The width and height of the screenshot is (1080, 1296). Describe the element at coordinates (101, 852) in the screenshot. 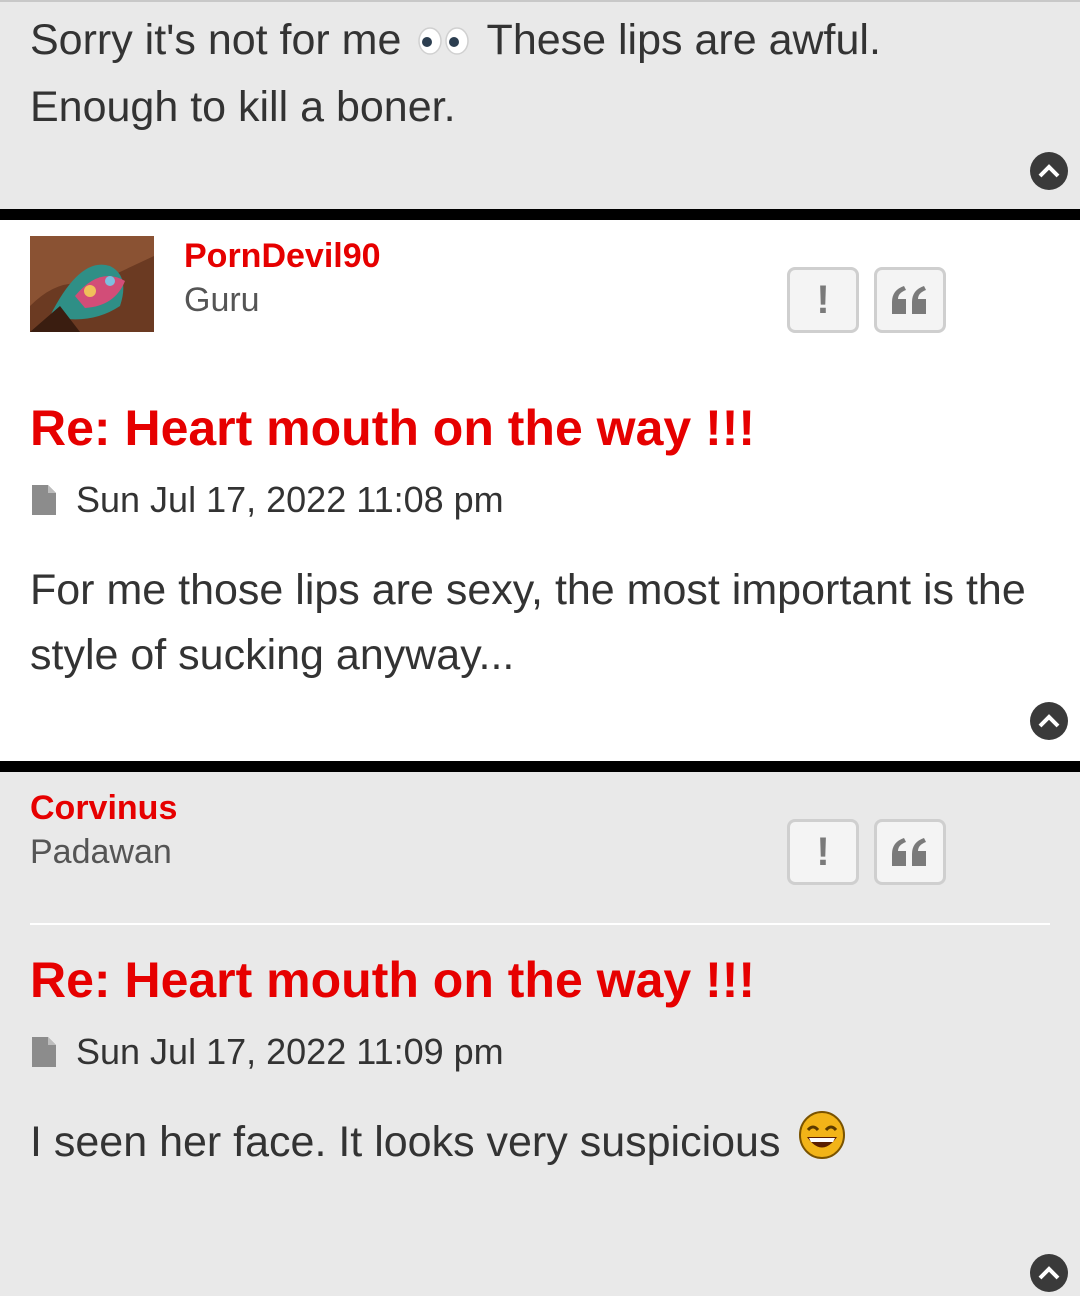

I see `user-rank: Padawan` at that location.